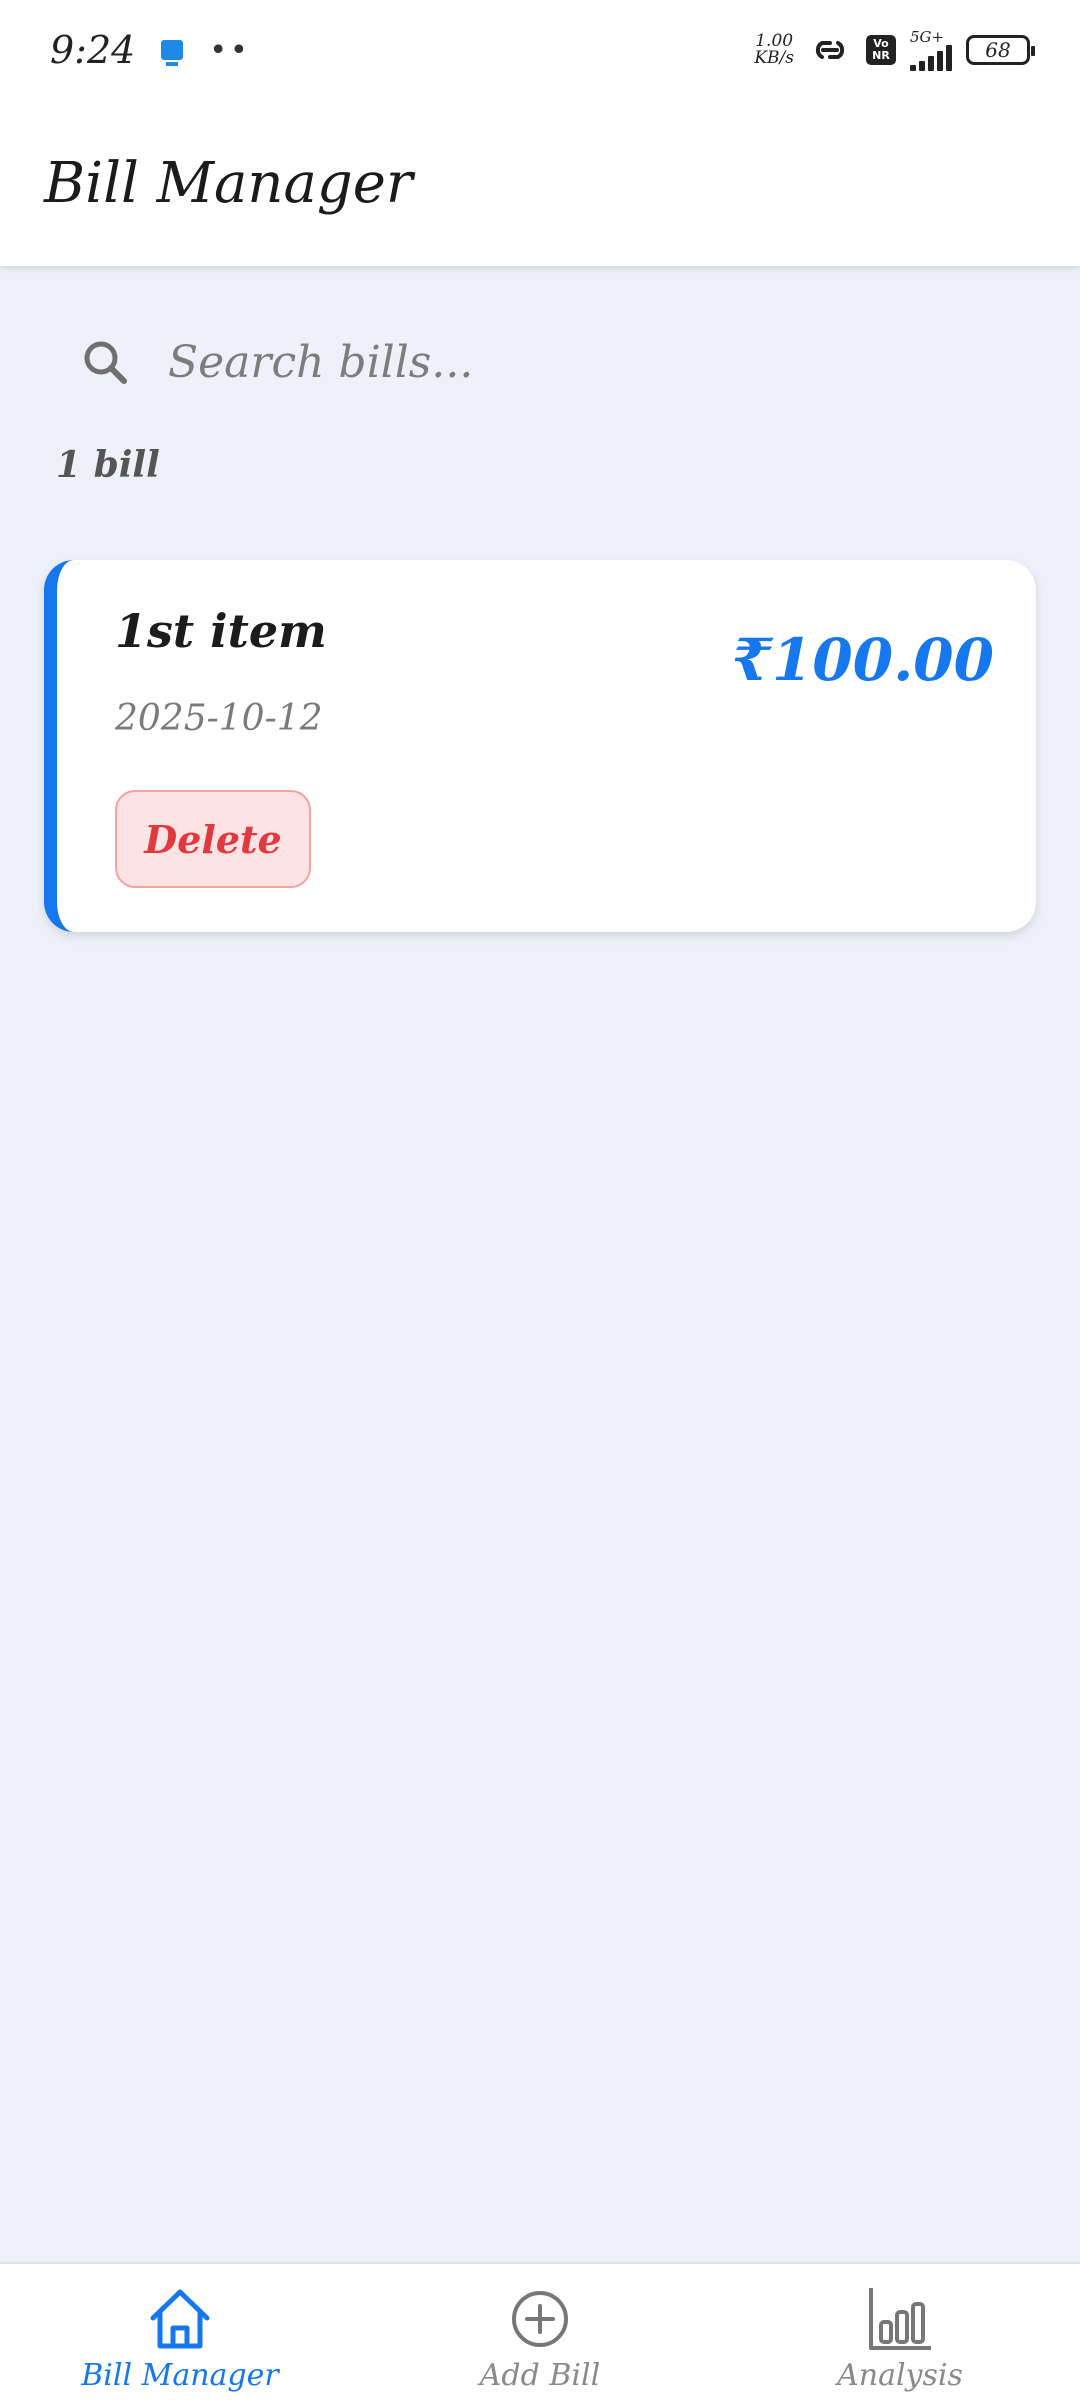  What do you see at coordinates (180, 2375) in the screenshot?
I see `nav-label: Bill Manager` at bounding box center [180, 2375].